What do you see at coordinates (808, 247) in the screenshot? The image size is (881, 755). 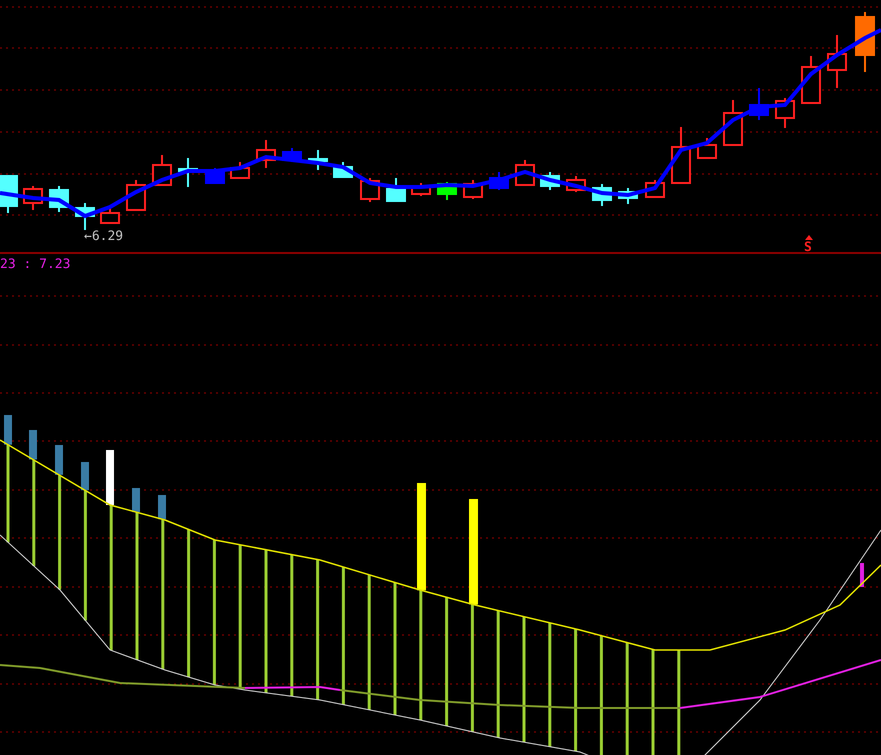 I see `signal-marker: S` at bounding box center [808, 247].